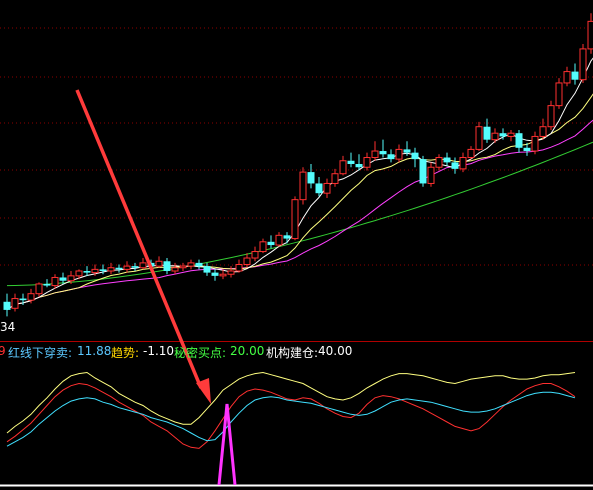 The image size is (593, 490). I want to click on price-axis-label: 34, so click(7, 327).